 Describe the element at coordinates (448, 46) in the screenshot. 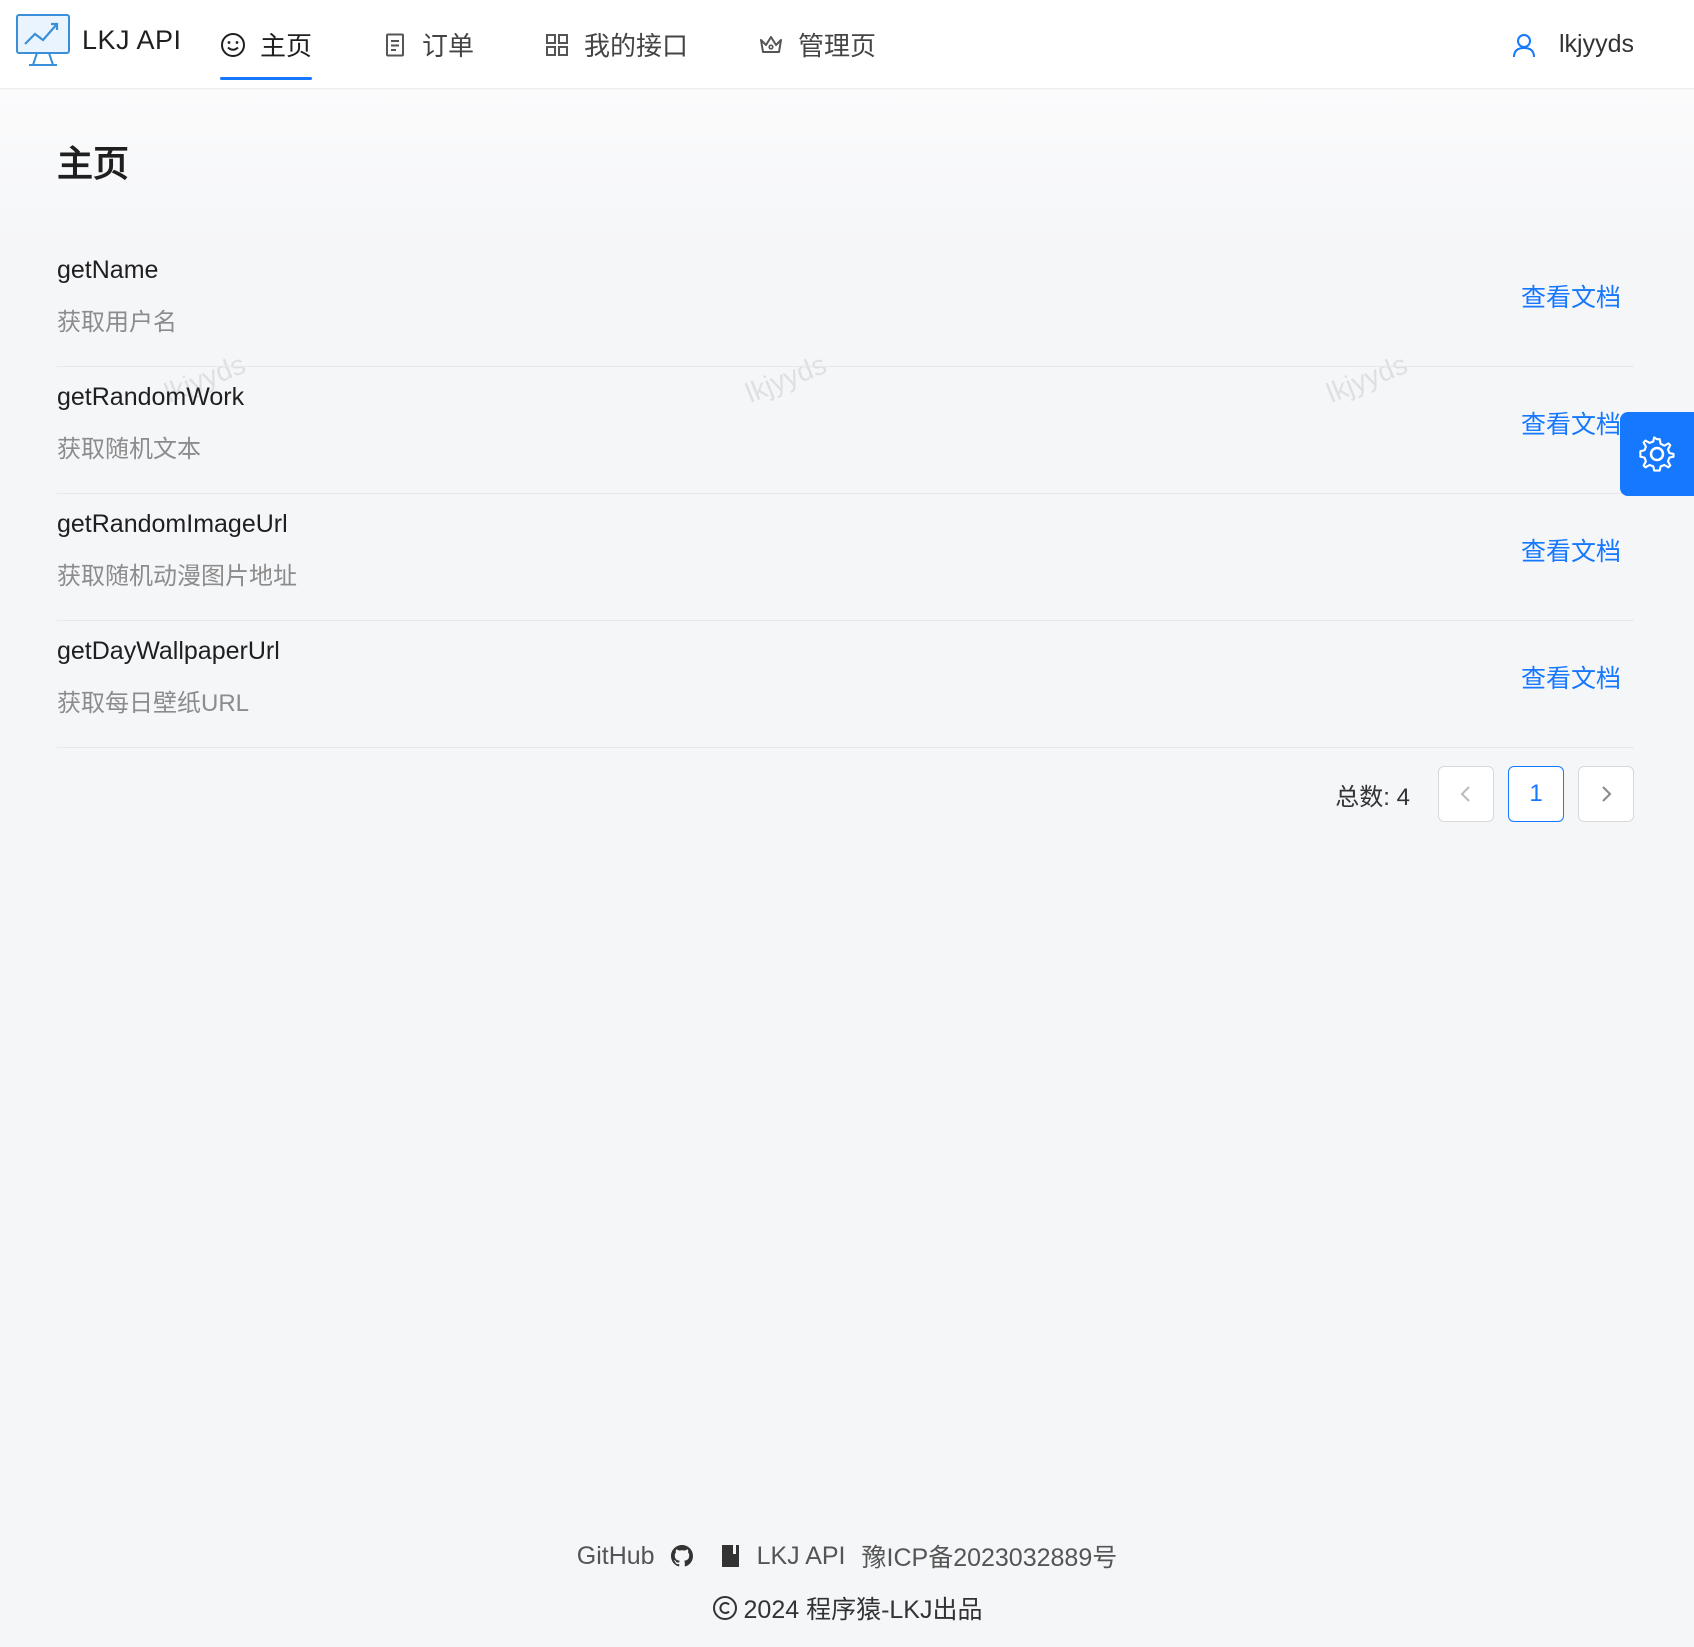

I see `nav-label: 订单` at that location.